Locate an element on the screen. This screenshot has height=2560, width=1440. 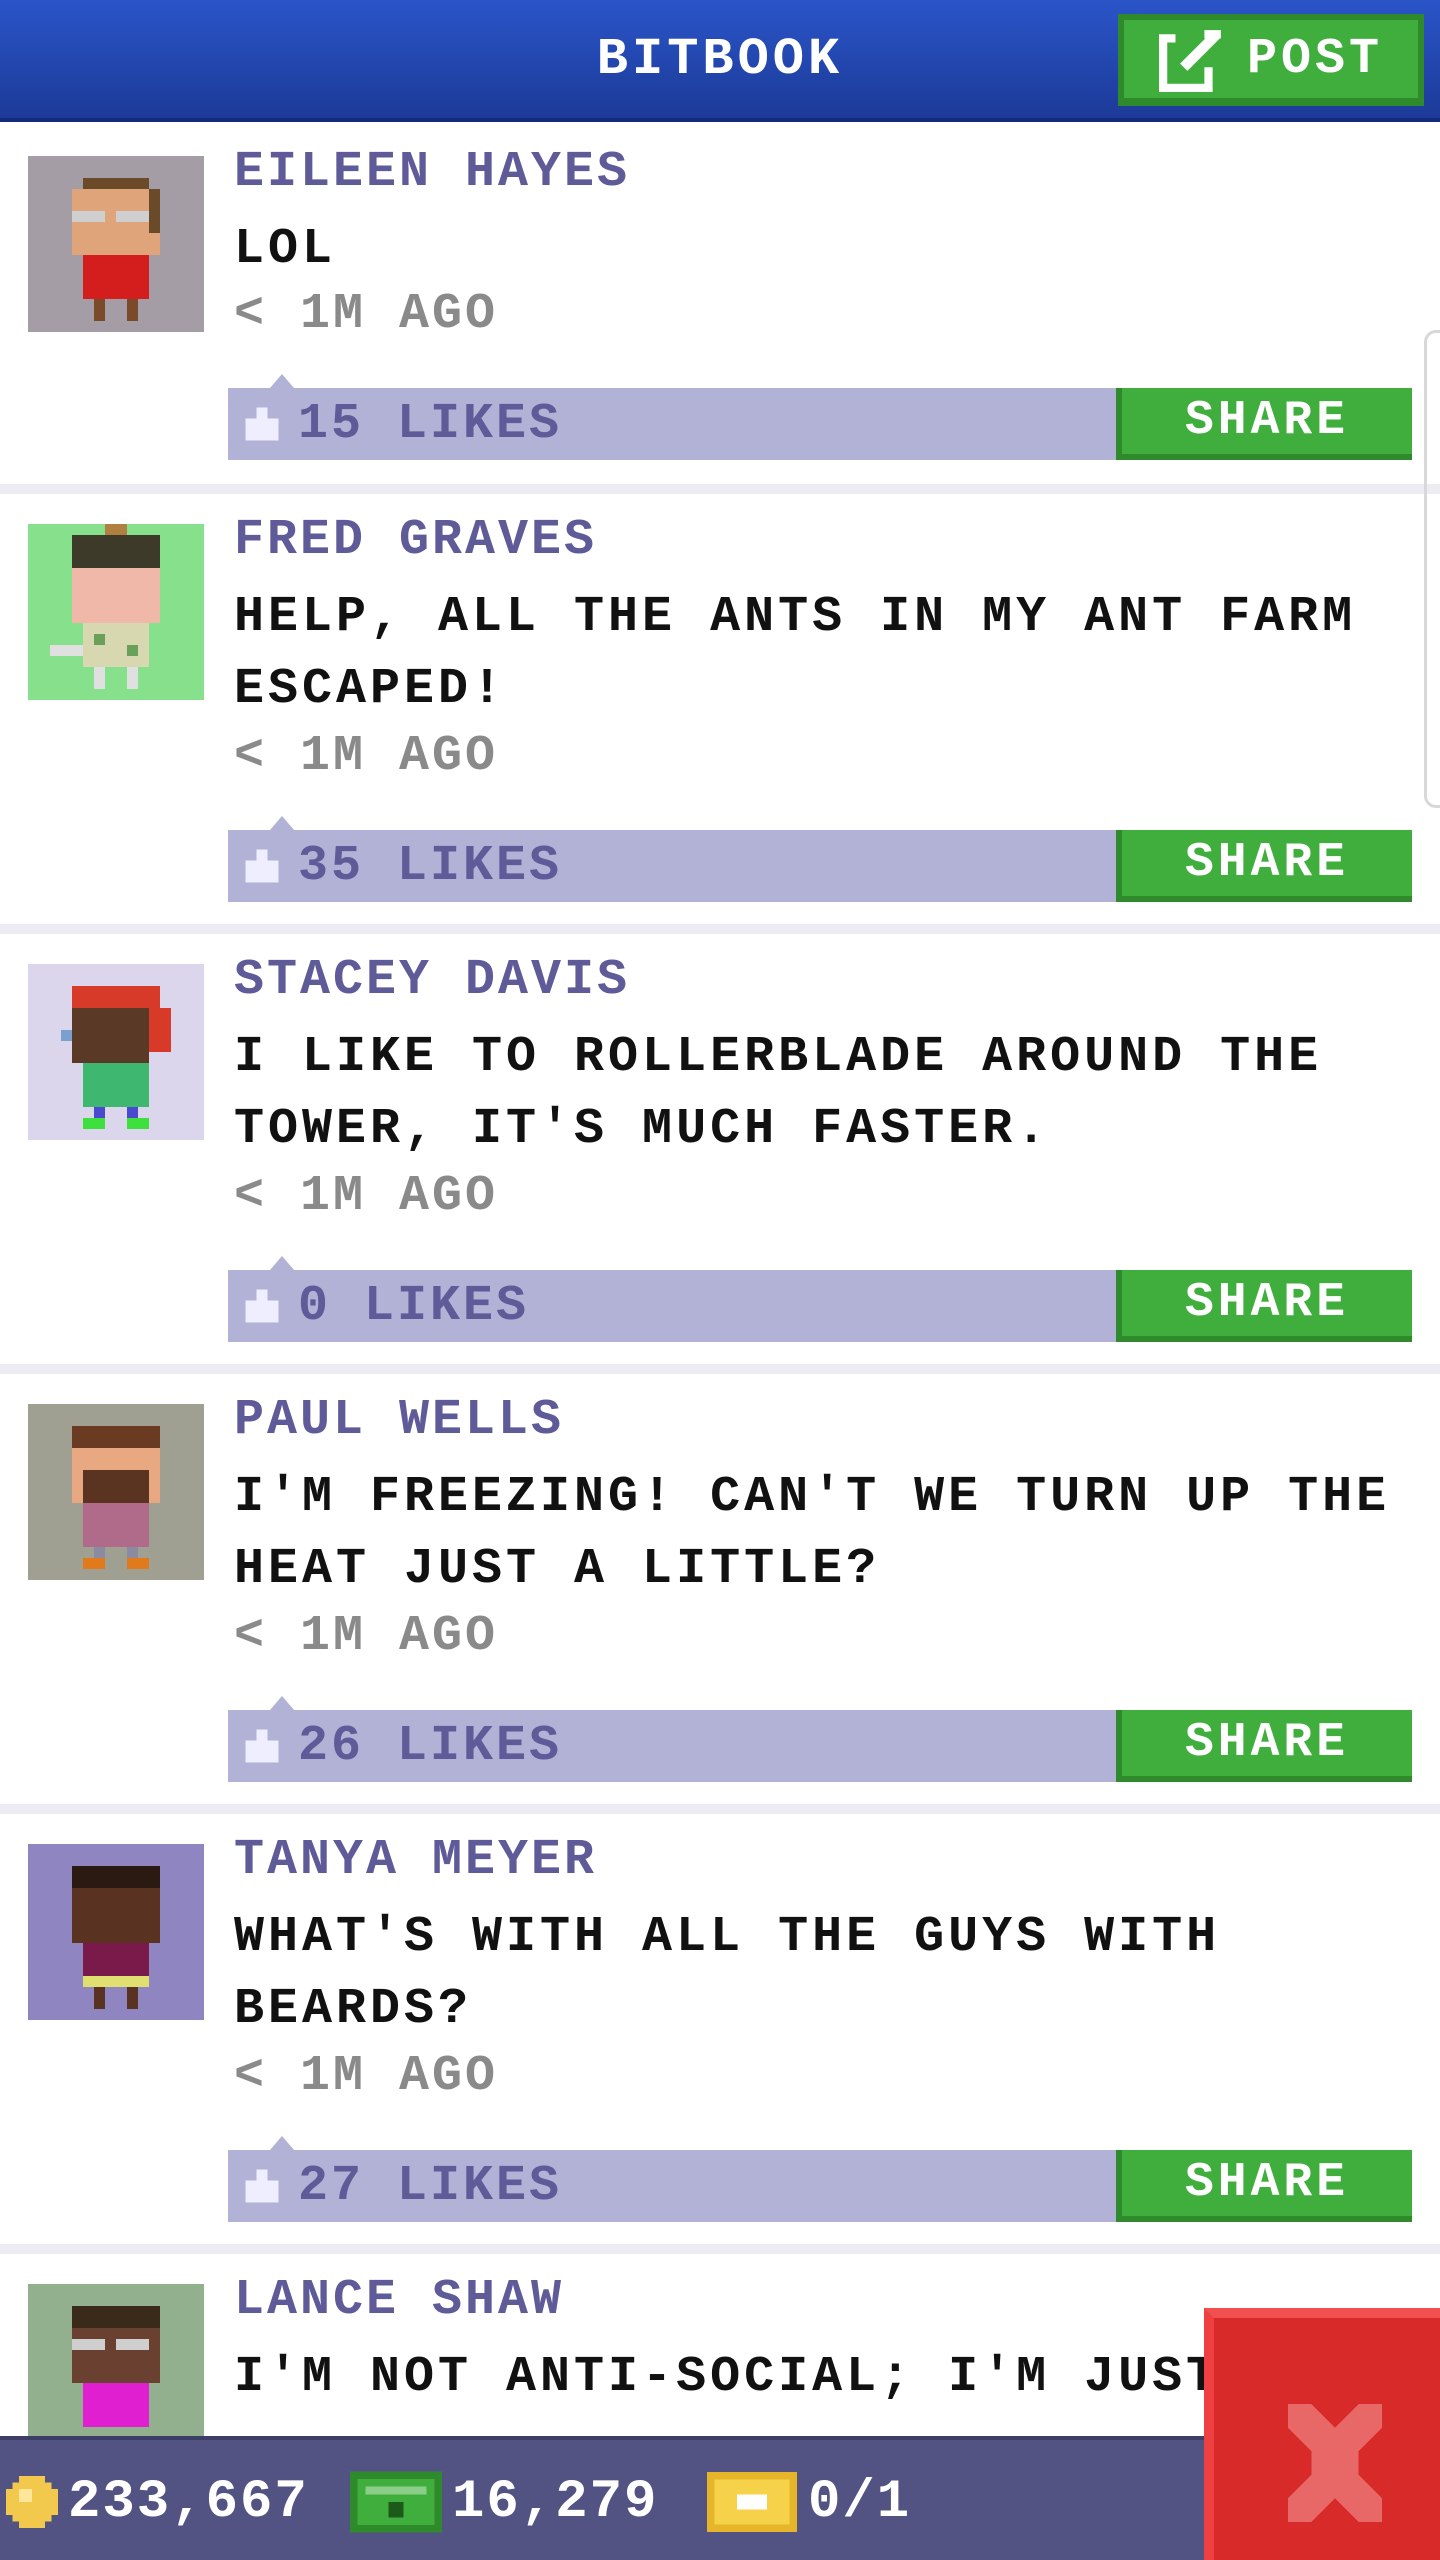
likes-count: 35 LIKES is located at coordinates (430, 866).